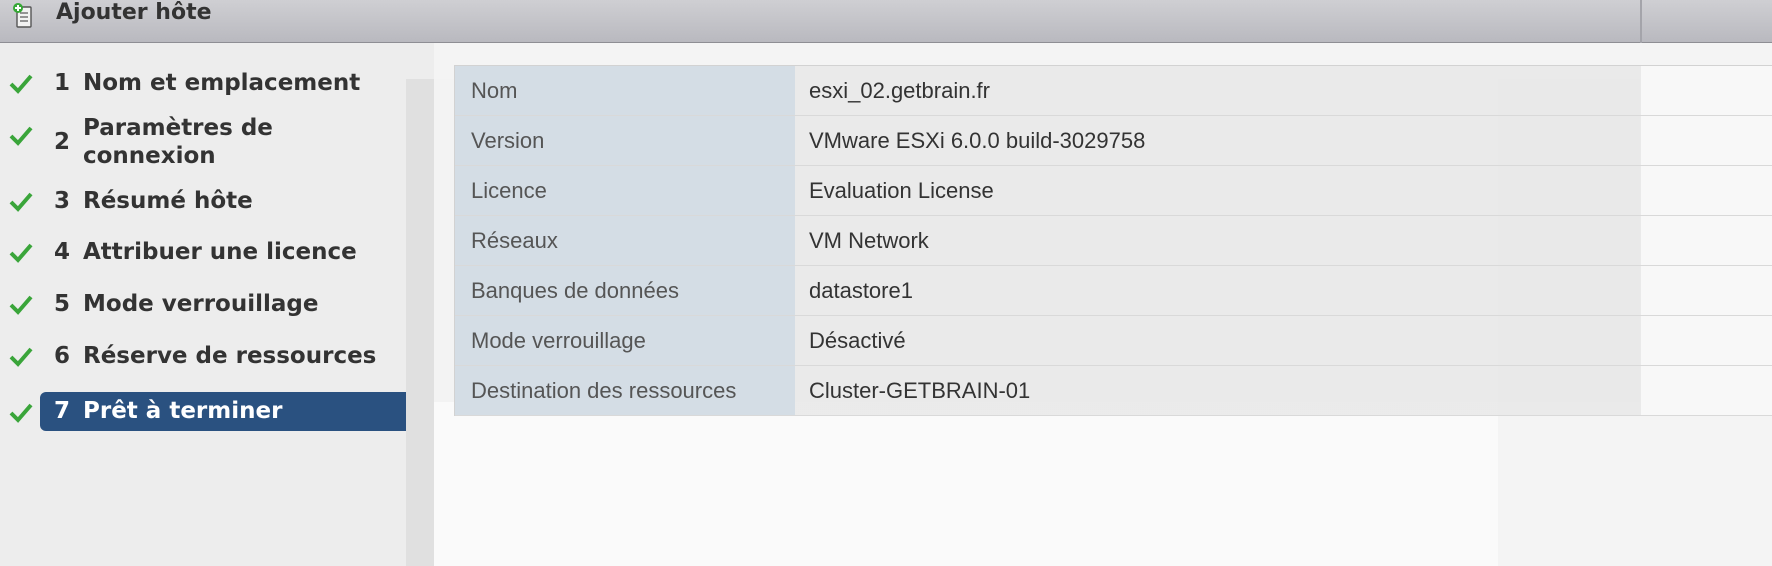 This screenshot has height=566, width=1772. Describe the element at coordinates (1283, 90) in the screenshot. I see `row-value: esxi_02.getbrain.fr` at that location.